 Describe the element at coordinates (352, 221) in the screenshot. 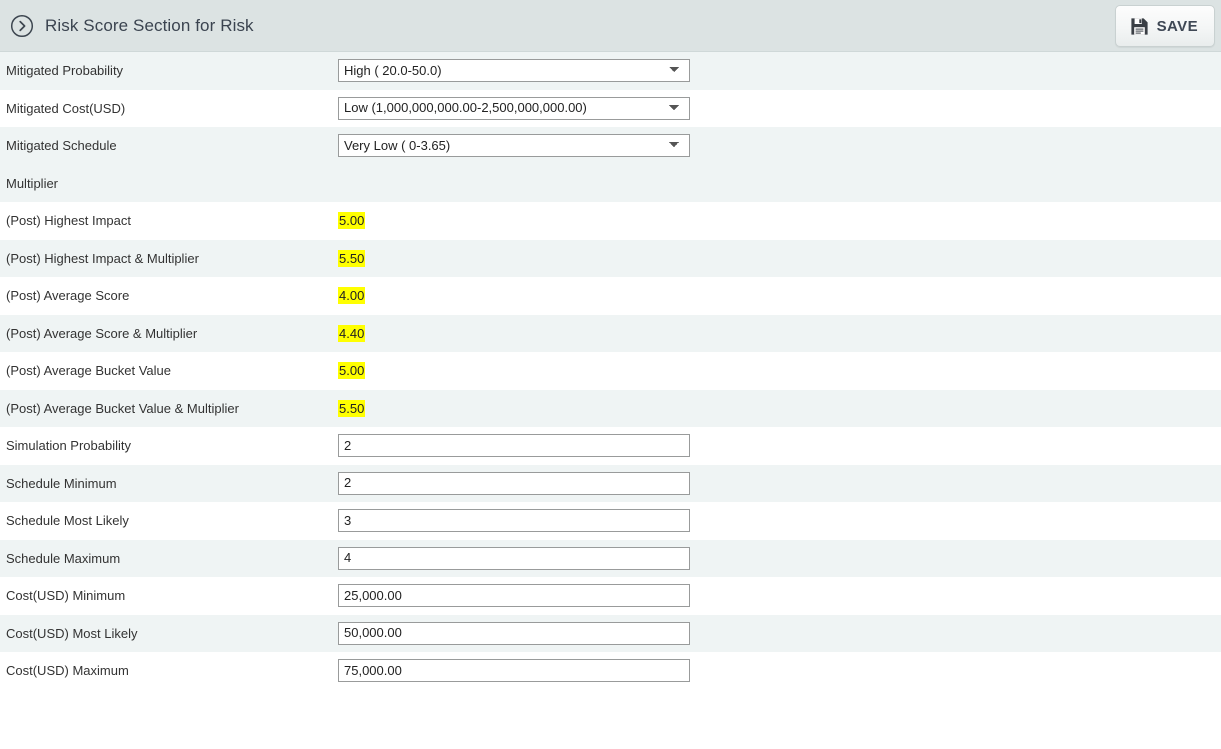

I see `value-post-highest-impact: 5.00` at that location.